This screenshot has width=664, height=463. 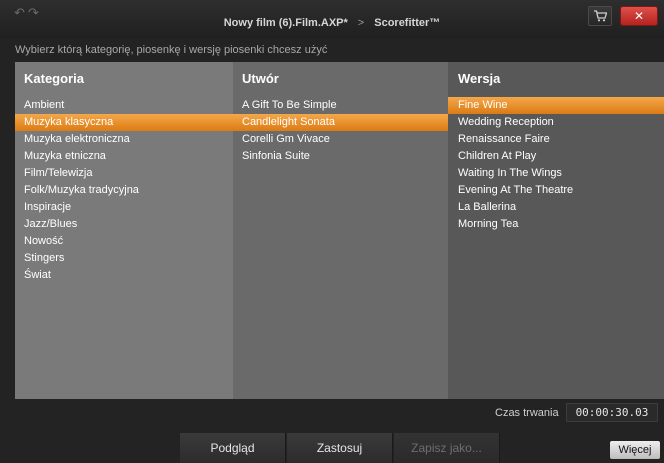 What do you see at coordinates (340, 122) in the screenshot?
I see `list-item: Candlelight Sonata` at bounding box center [340, 122].